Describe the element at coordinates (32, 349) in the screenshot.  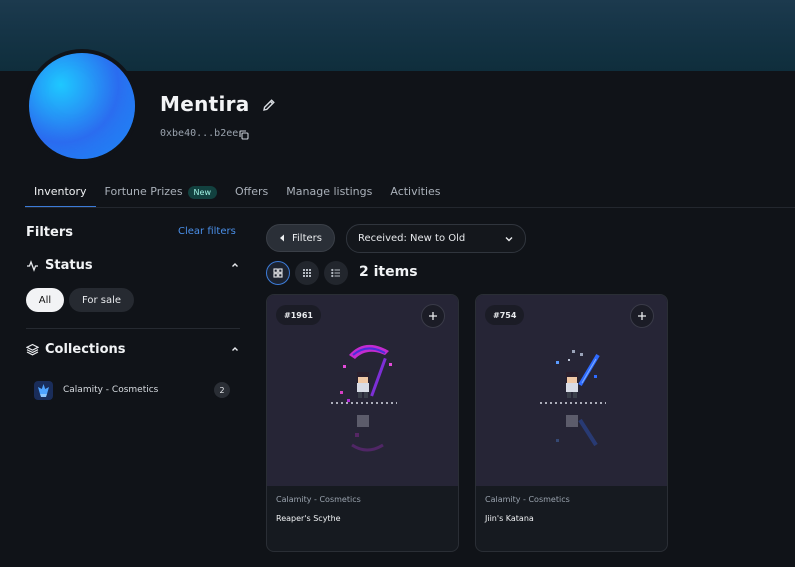
I see `layers-icon` at that location.